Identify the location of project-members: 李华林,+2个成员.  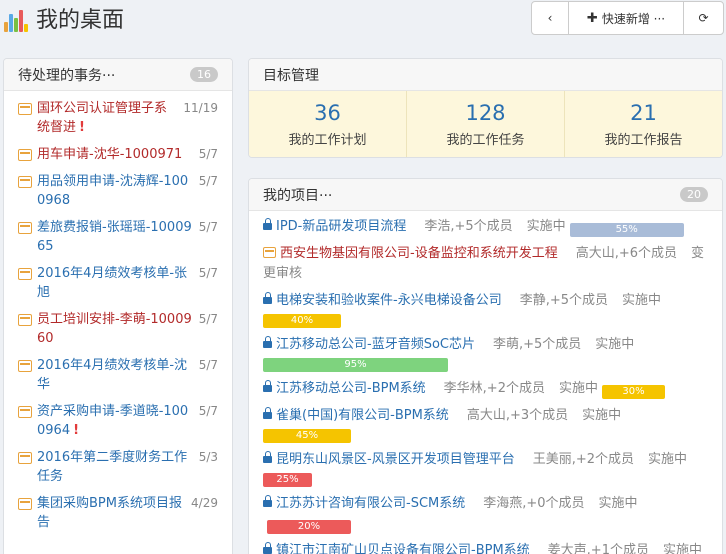
(494, 388).